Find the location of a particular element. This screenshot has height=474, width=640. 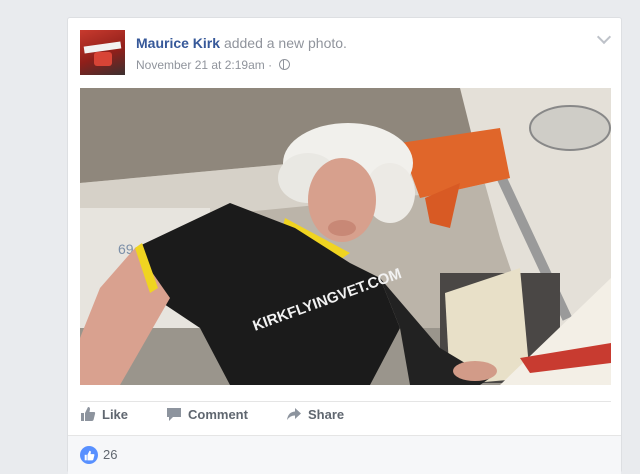

author-avatar is located at coordinates (102, 52).